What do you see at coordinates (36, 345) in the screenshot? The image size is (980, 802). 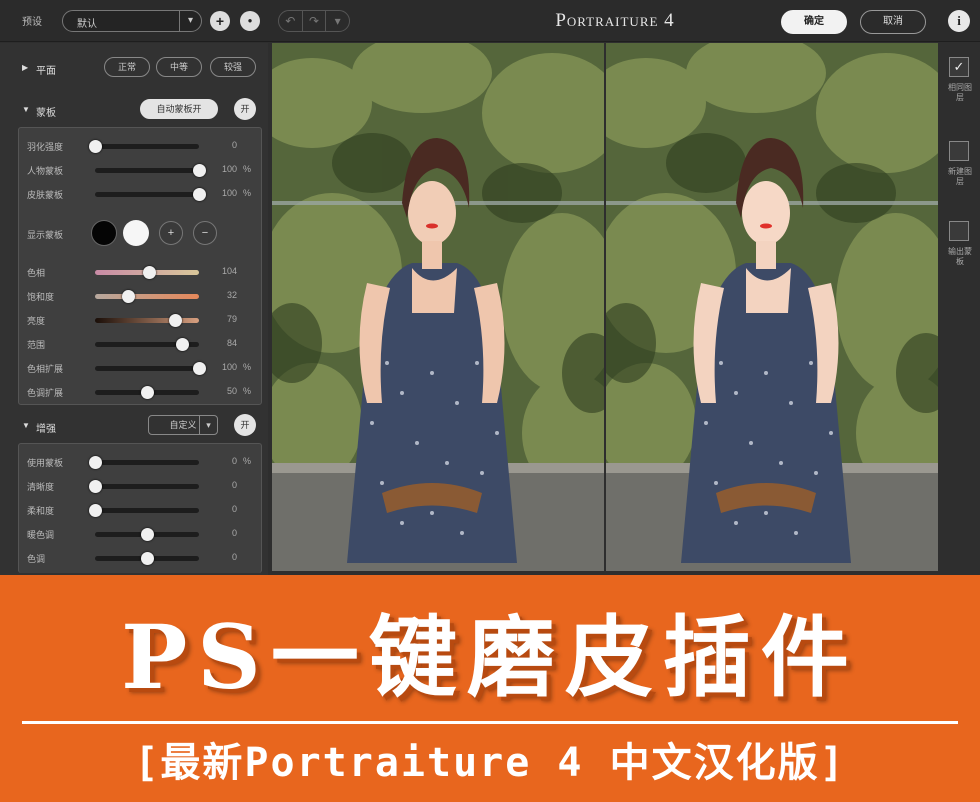 I see `slider-label: 范围` at bounding box center [36, 345].